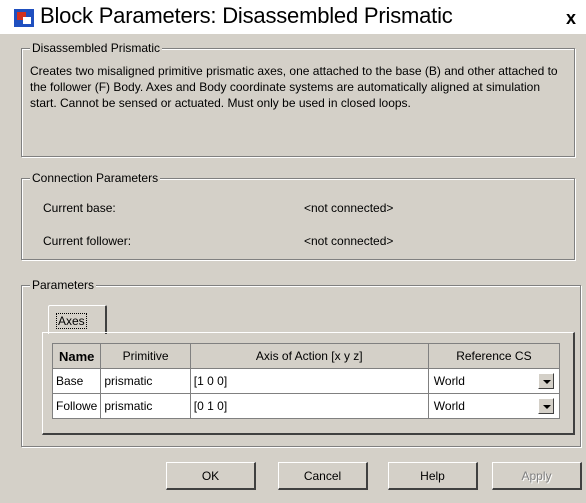 The height and width of the screenshot is (503, 586). I want to click on simulink-block-icon, so click(24, 18).